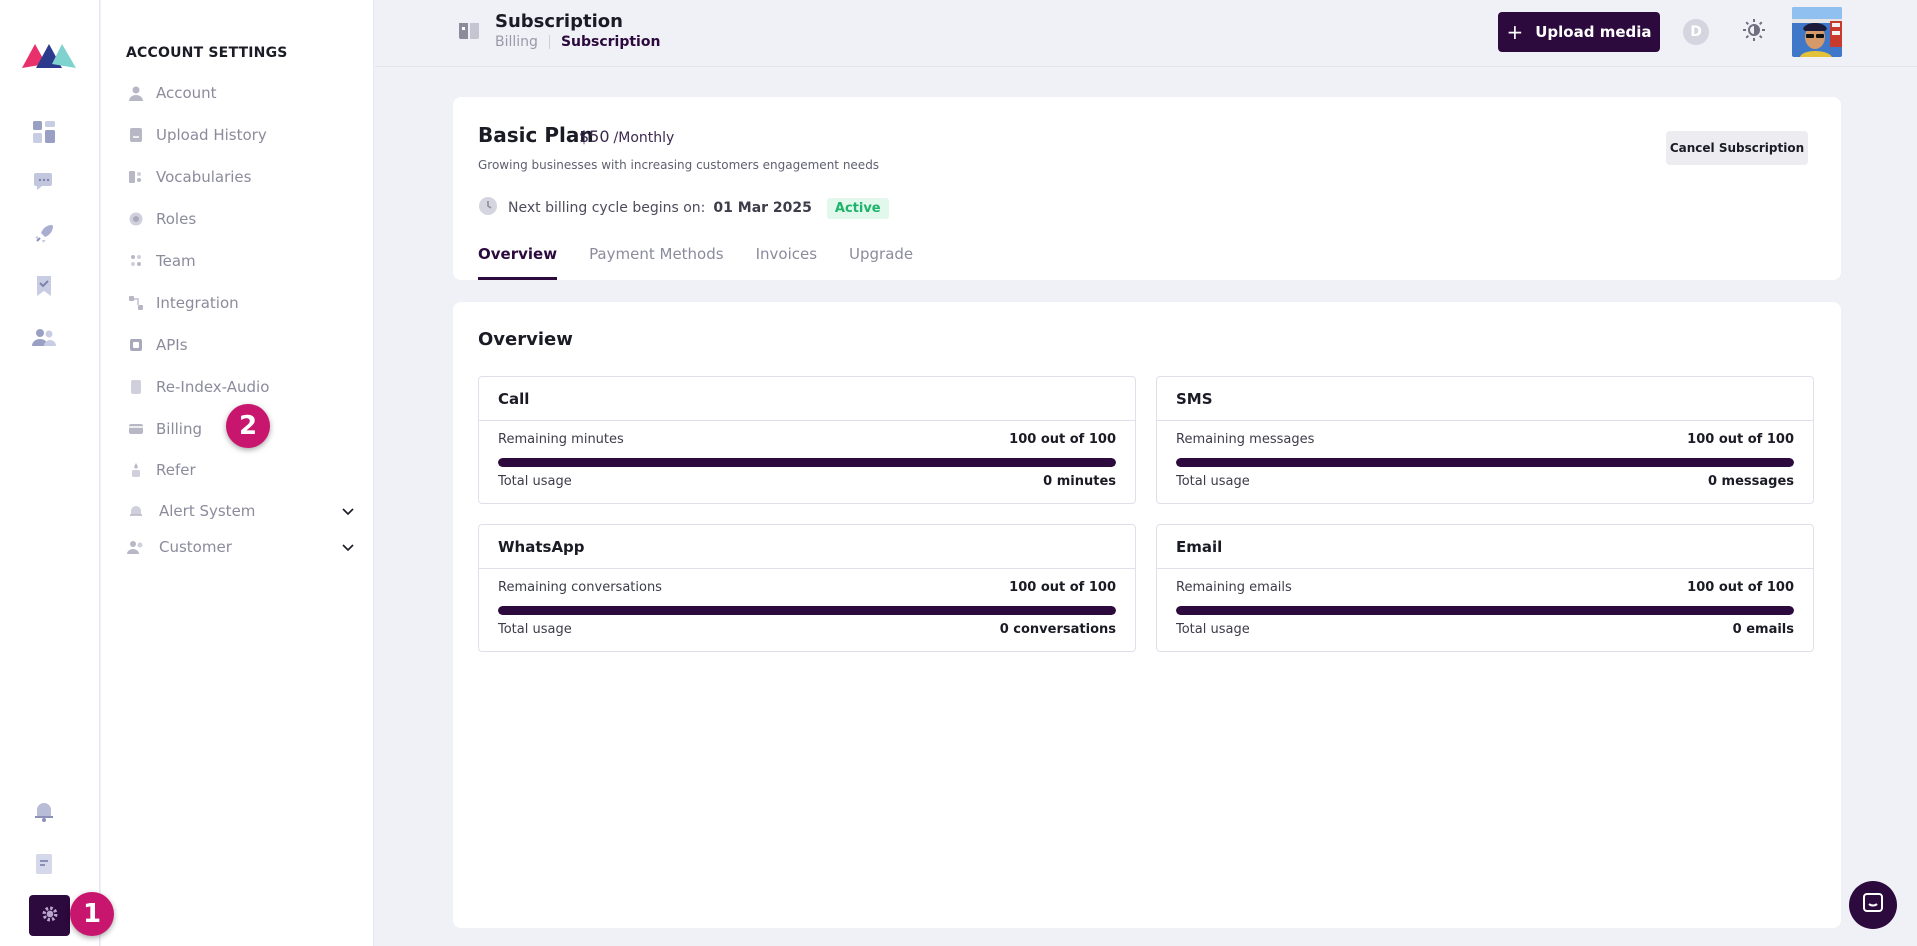 Image resolution: width=1917 pixels, height=946 pixels. I want to click on api-icon, so click(136, 345).